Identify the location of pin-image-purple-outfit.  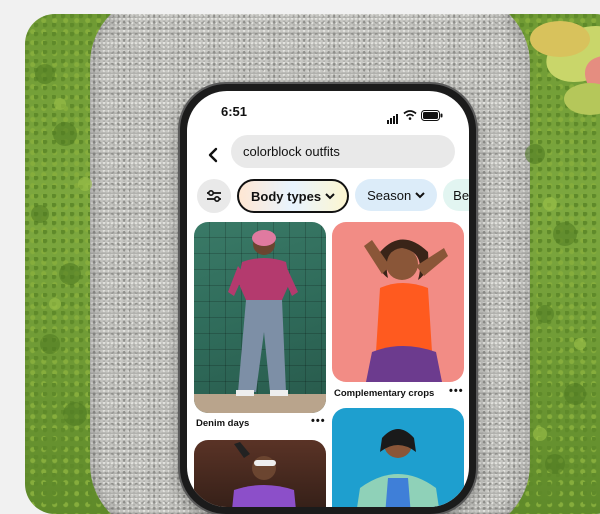
(260, 473).